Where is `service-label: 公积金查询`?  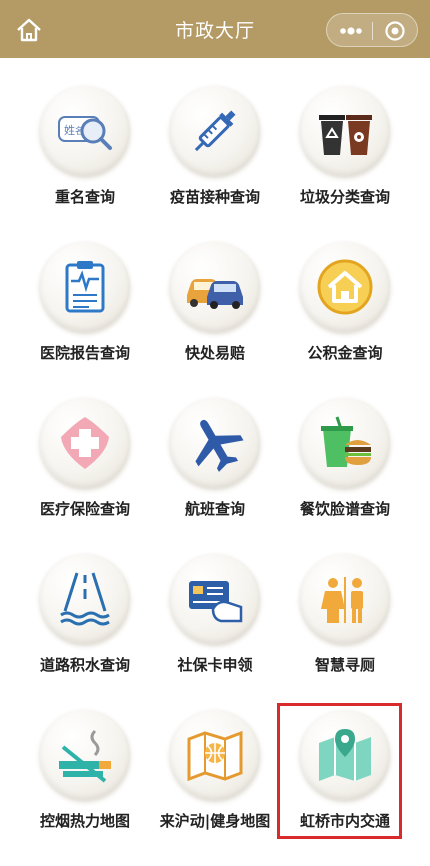 service-label: 公积金查询 is located at coordinates (345, 353).